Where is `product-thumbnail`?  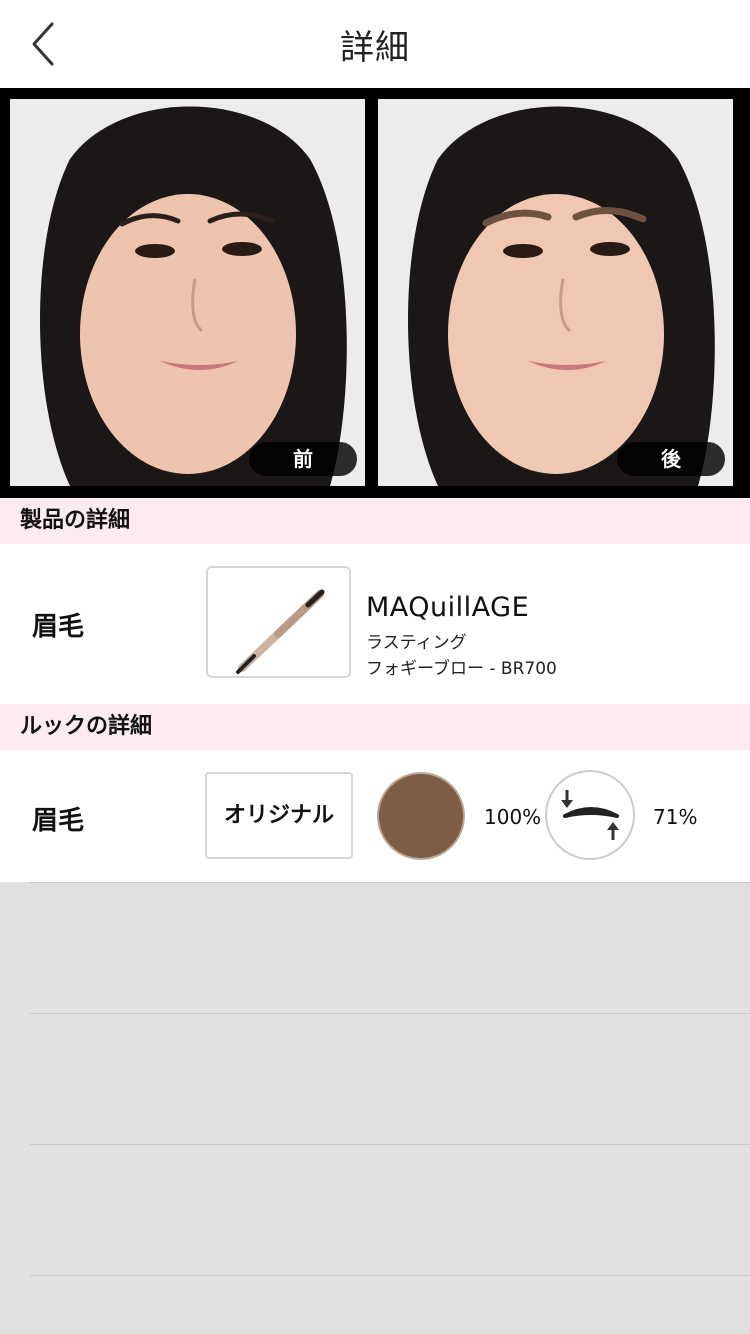 product-thumbnail is located at coordinates (278, 622).